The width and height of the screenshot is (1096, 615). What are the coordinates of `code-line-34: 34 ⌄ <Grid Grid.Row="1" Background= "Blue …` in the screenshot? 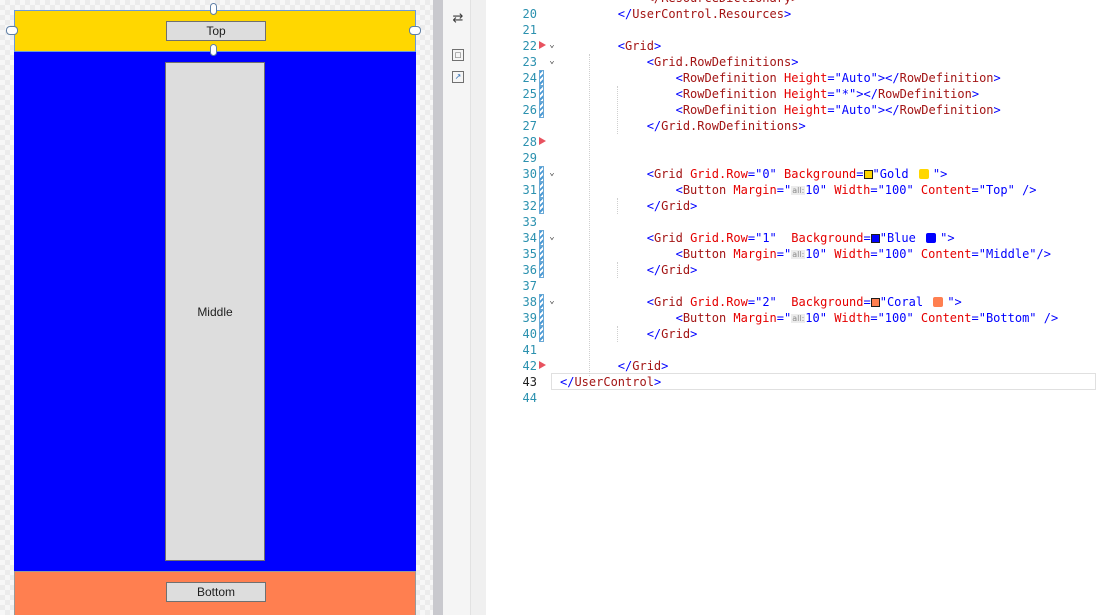 It's located at (791, 238).